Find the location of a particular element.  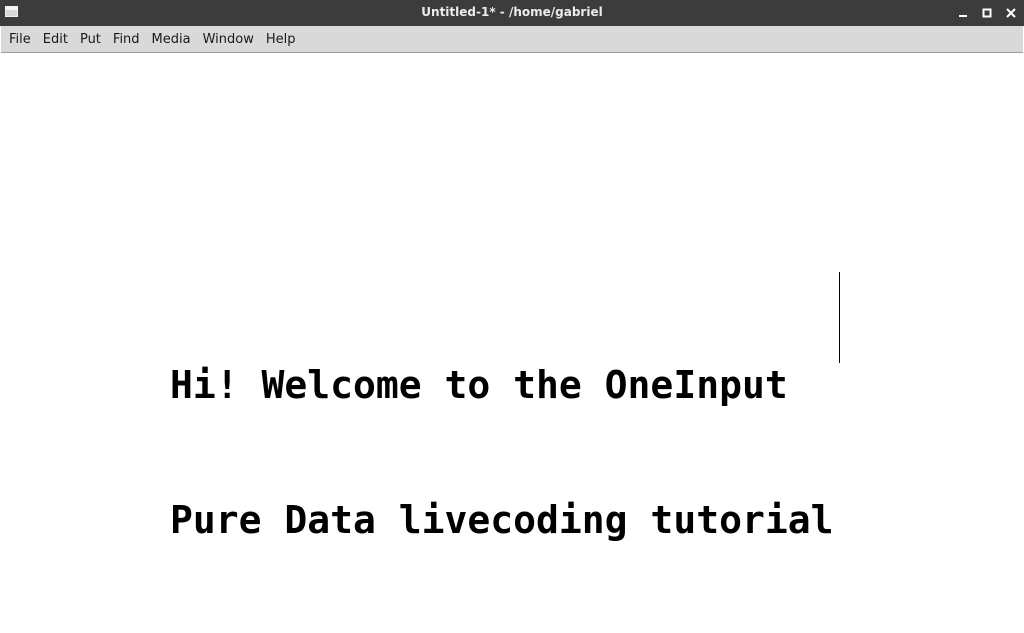

window-titlebar: Untitled-1* - /home/gabriel is located at coordinates (512, 13).